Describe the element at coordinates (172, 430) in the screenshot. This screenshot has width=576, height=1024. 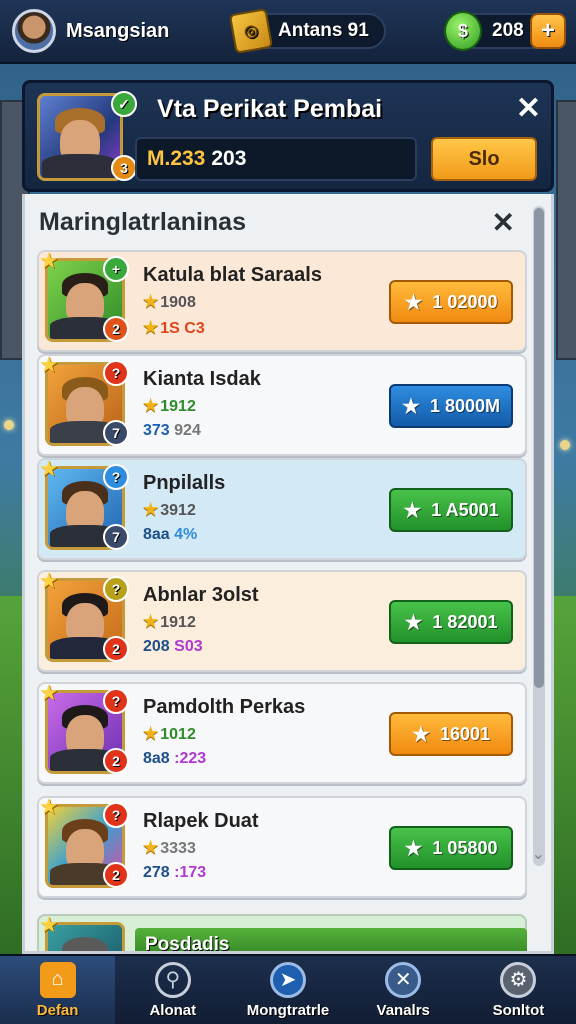
I see `stat-line-2: 373 924` at that location.